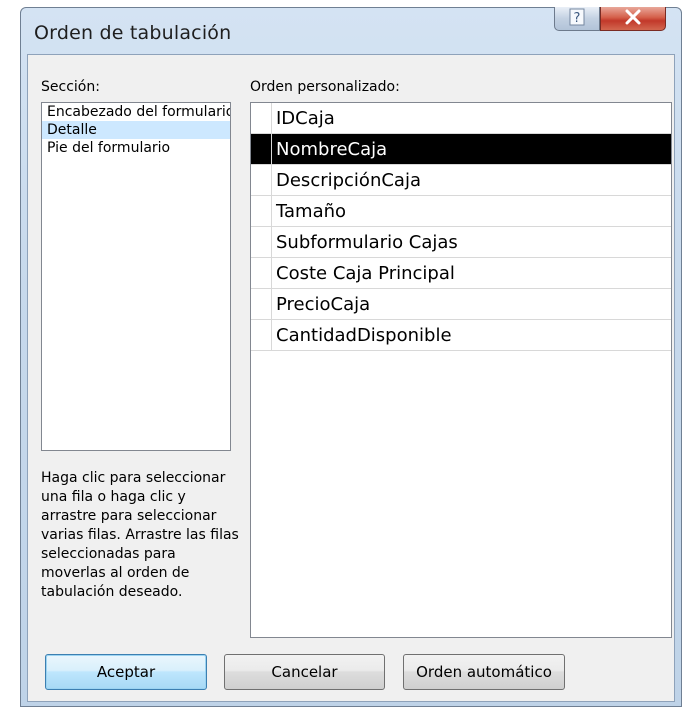 The image size is (682, 712). I want to click on field-name: DescripciónCaja, so click(348, 180).